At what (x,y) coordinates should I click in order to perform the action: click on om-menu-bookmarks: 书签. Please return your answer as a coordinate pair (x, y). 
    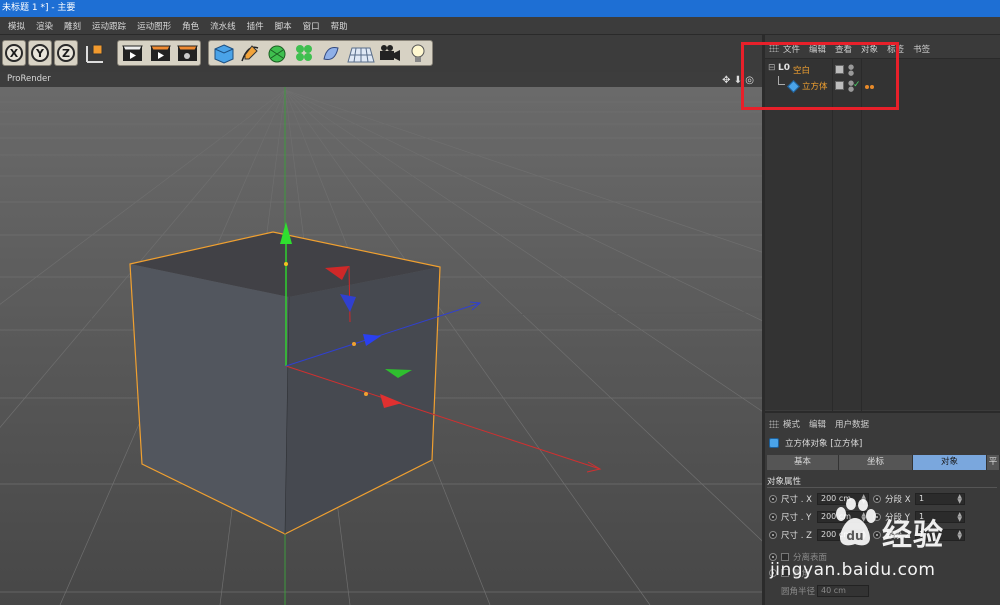
    Looking at the image, I should click on (921, 49).